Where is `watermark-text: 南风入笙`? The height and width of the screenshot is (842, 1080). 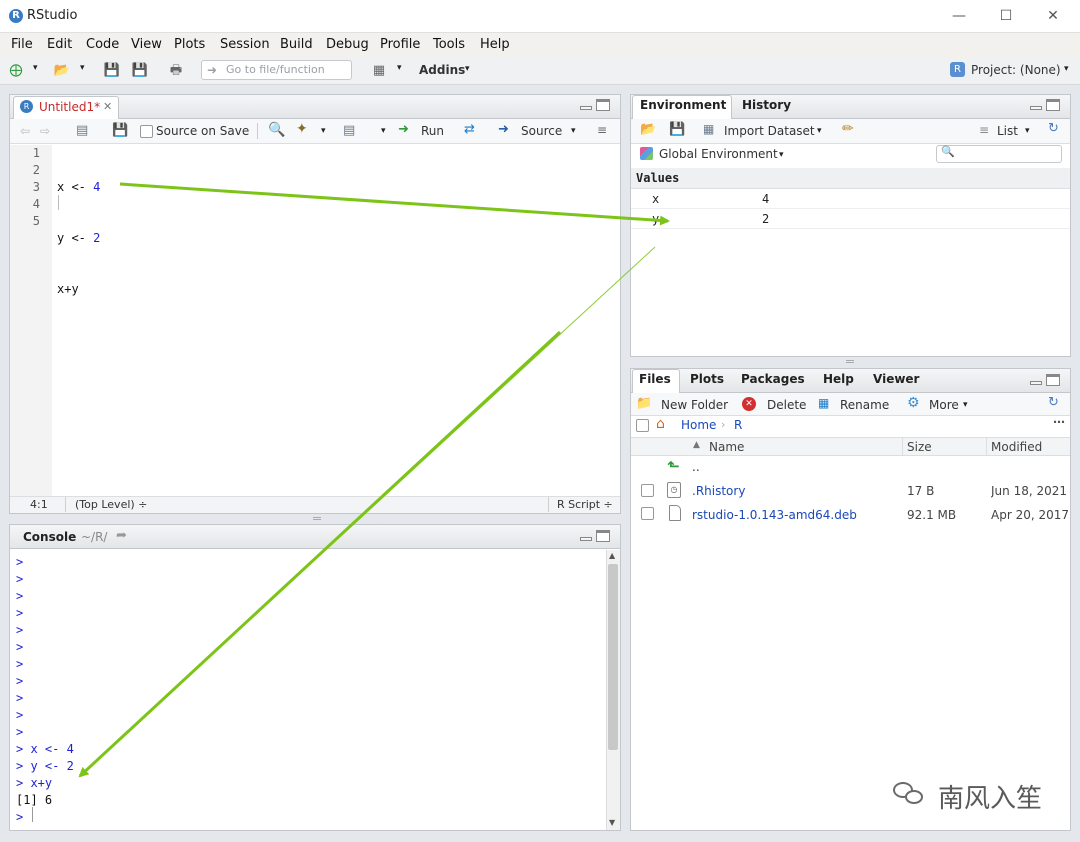
watermark-text: 南风入笙 is located at coordinates (990, 799).